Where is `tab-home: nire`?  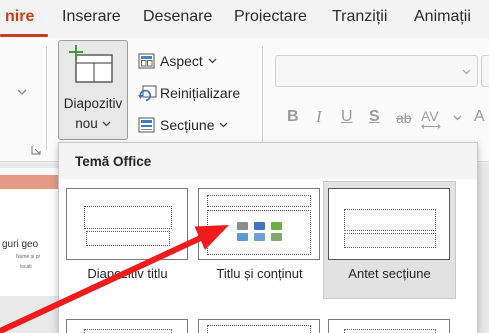 tab-home: nire is located at coordinates (19, 17).